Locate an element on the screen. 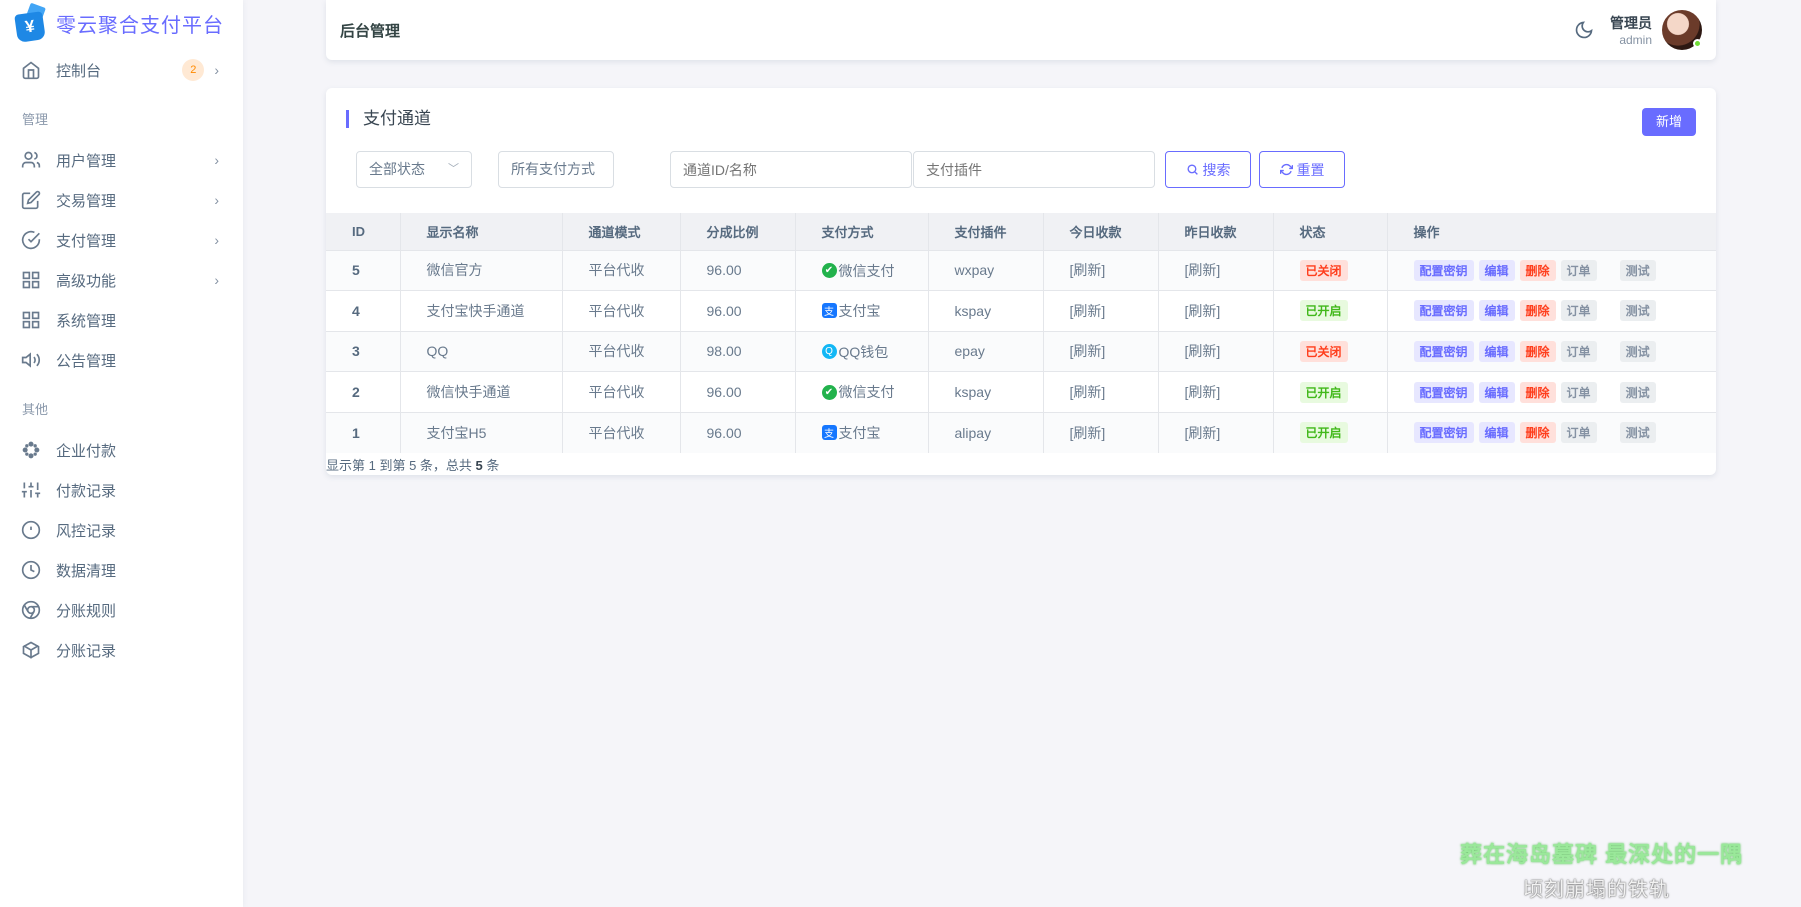  clock-icon is located at coordinates (31, 570).